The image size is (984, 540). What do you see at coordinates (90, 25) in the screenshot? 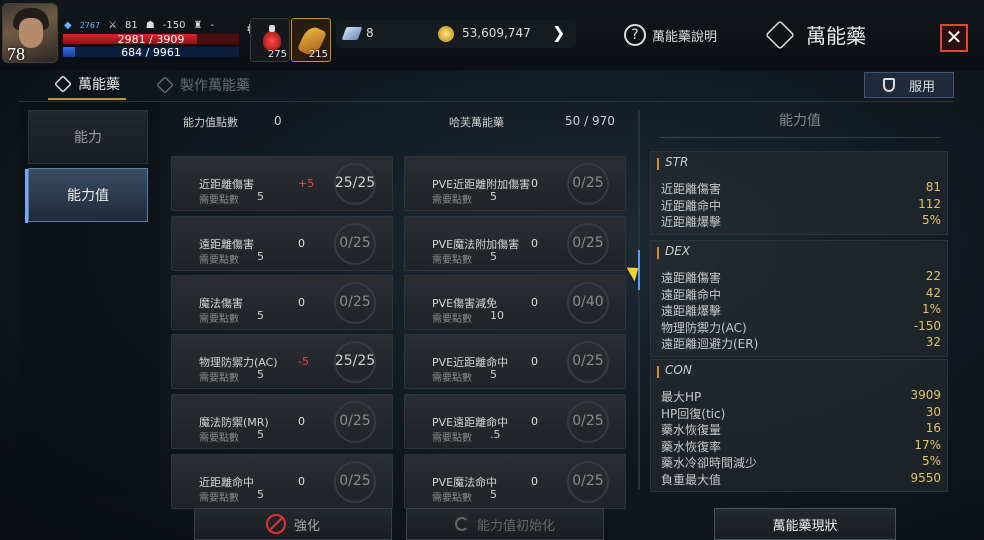
I see `mp-power-value: 2767` at bounding box center [90, 25].